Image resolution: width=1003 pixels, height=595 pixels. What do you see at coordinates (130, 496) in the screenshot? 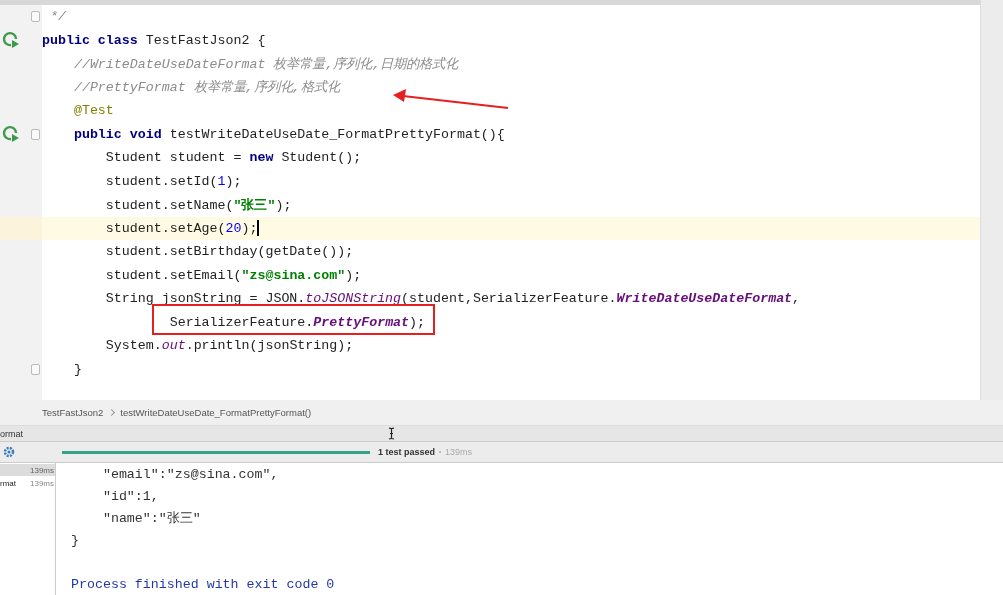
I see `console-line: "id":1,` at bounding box center [130, 496].